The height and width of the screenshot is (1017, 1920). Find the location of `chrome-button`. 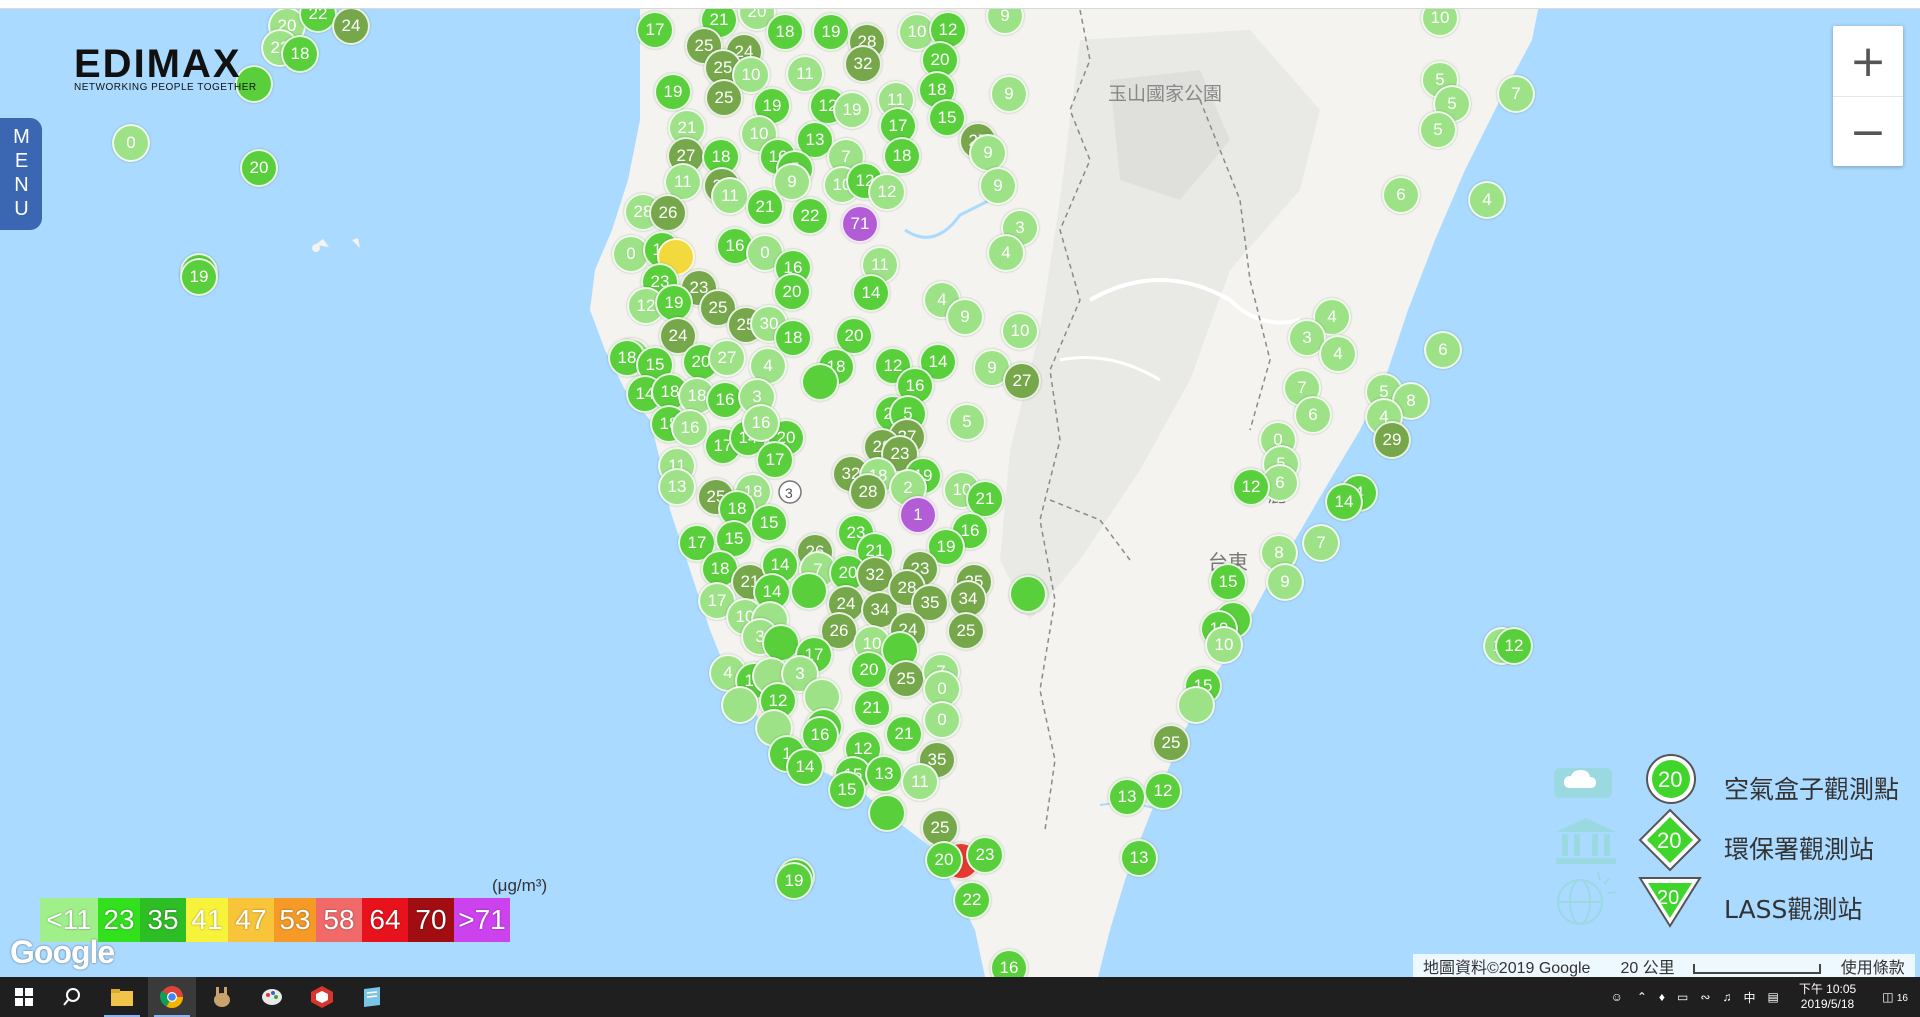

chrome-button is located at coordinates (172, 997).